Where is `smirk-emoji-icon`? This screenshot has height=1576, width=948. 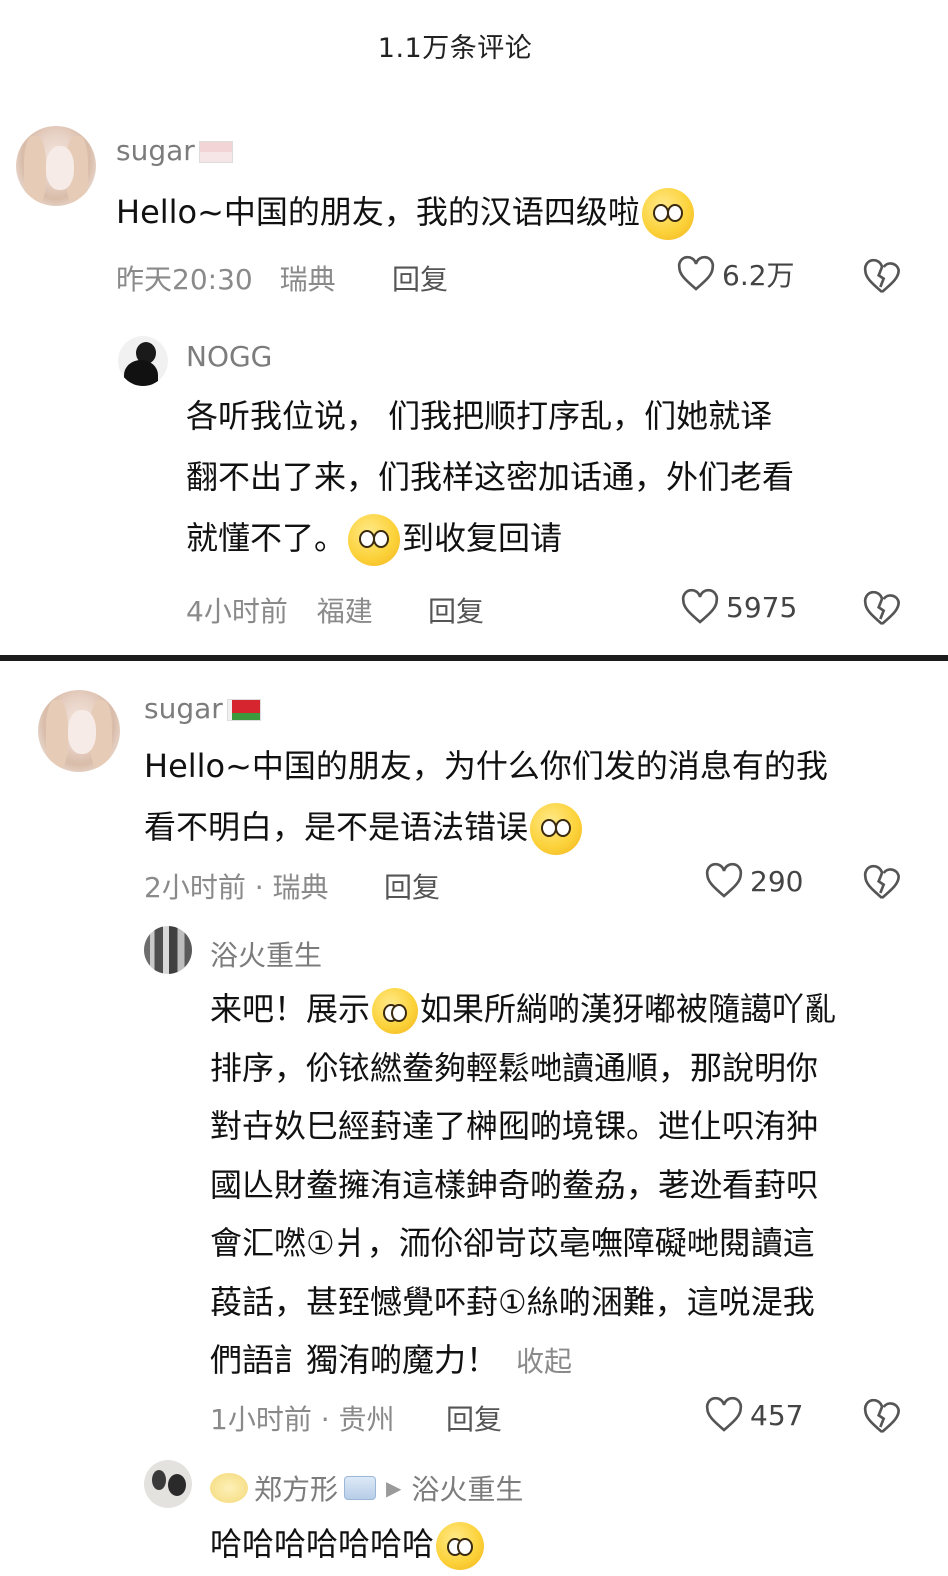 smirk-emoji-icon is located at coordinates (395, 1011).